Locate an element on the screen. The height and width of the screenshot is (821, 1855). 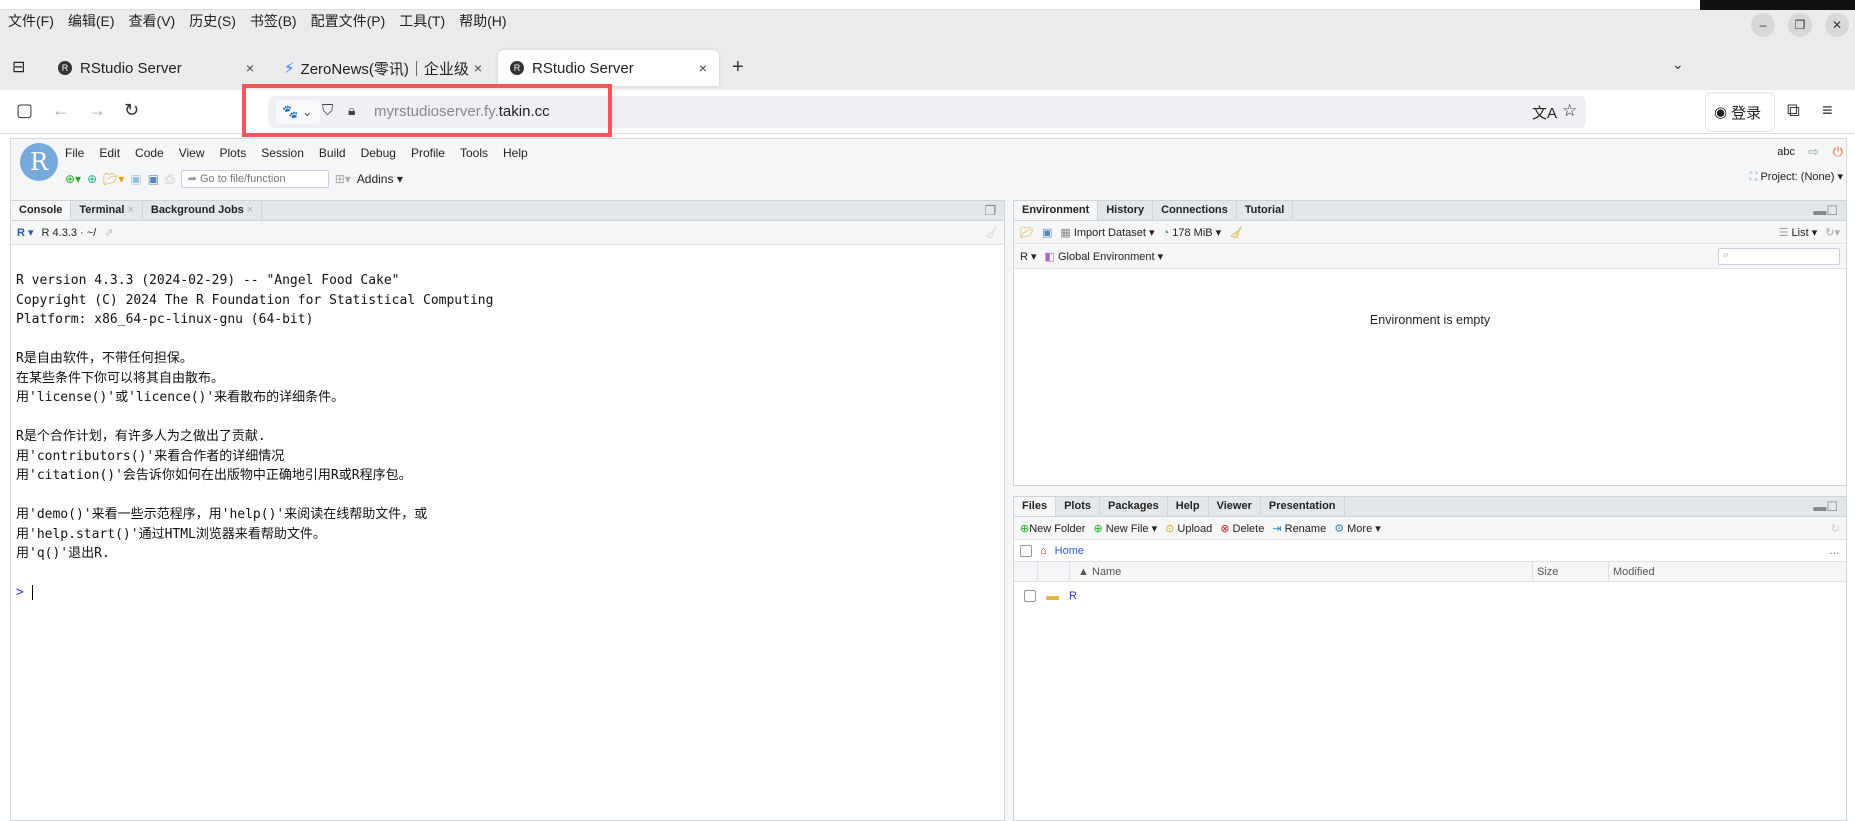
menu-view: 查看(V) is located at coordinates (152, 21).